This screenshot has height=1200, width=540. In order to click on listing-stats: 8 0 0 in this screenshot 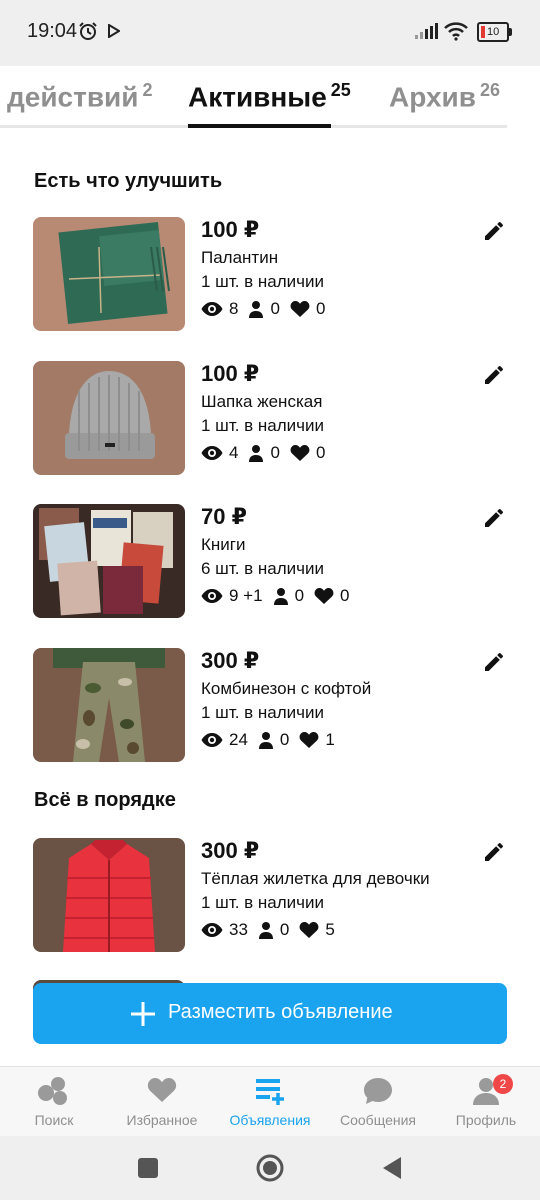, I will do `click(263, 309)`.